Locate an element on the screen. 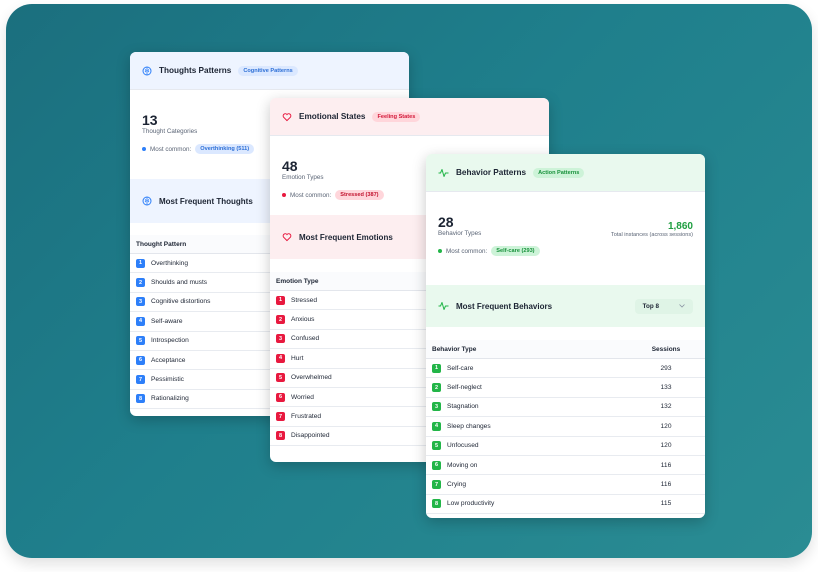  sessions-value: 116 is located at coordinates (666, 465).